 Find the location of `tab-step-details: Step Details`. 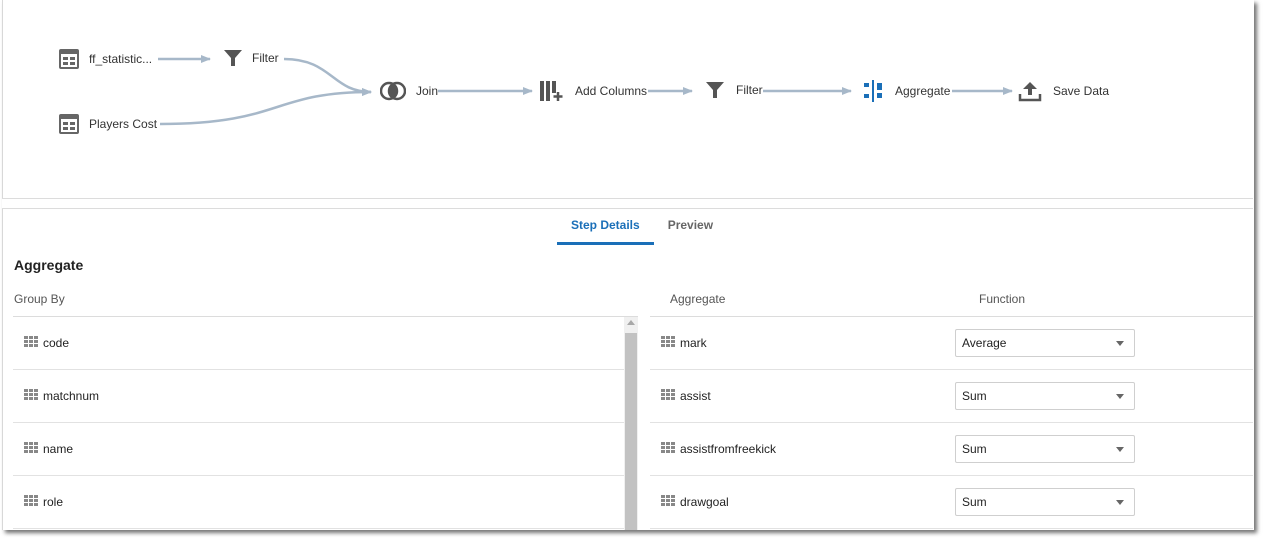

tab-step-details: Step Details is located at coordinates (605, 227).